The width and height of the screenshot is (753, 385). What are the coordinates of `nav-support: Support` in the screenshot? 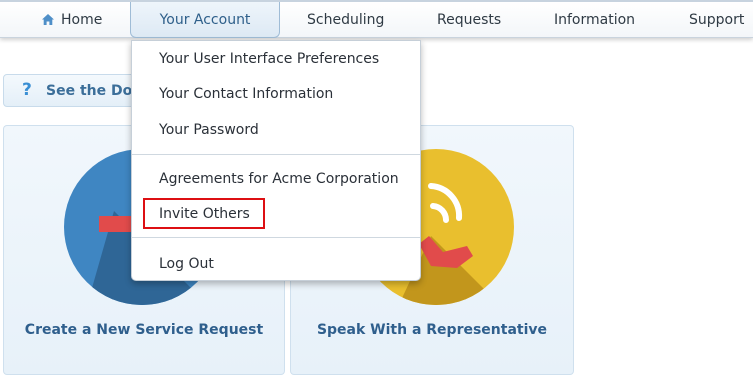 It's located at (716, 20).